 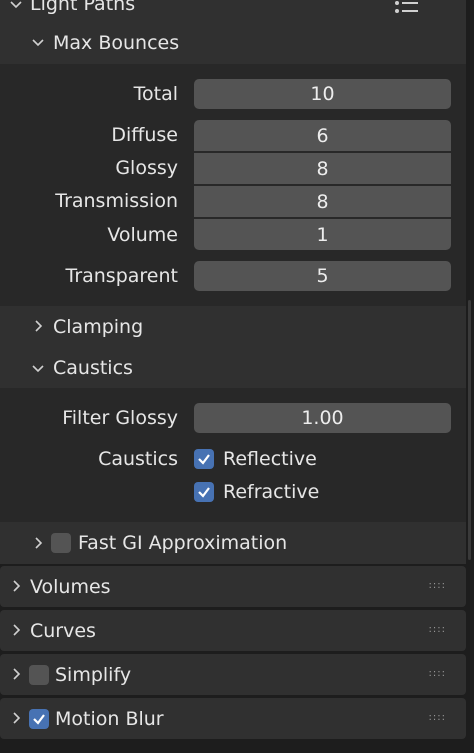 What do you see at coordinates (233, 630) in the screenshot?
I see `curves-panel-header: Curves ::::` at bounding box center [233, 630].